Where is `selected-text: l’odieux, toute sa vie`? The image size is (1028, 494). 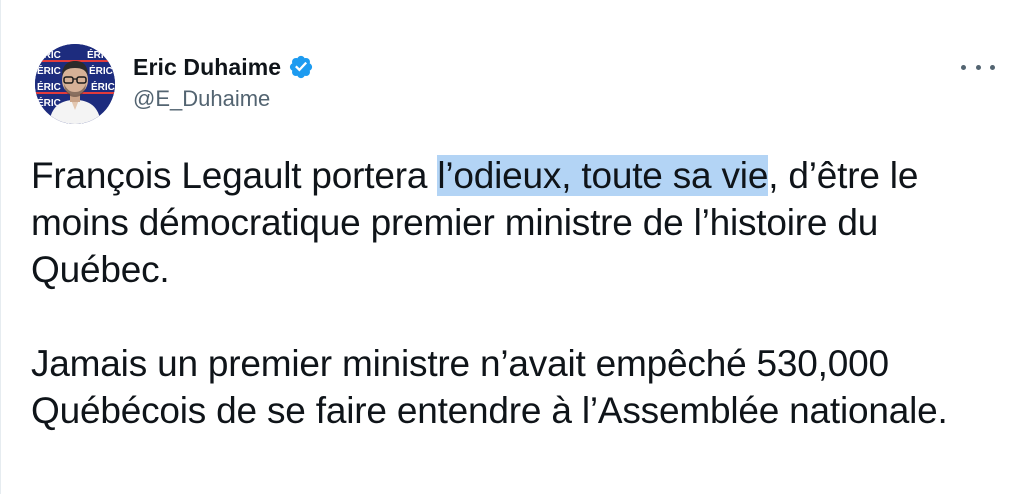 selected-text: l’odieux, toute sa vie is located at coordinates (603, 175).